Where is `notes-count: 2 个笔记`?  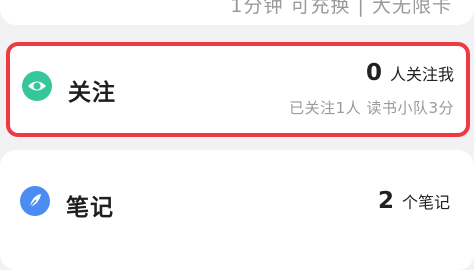
notes-count: 2 个笔记 is located at coordinates (414, 201).